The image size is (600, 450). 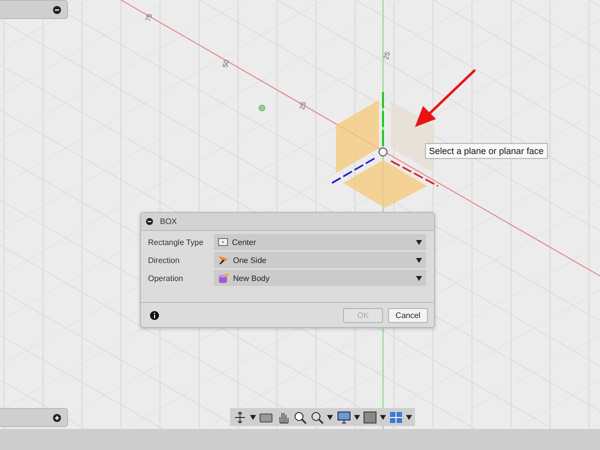 I want to click on zoom-window-icon, so click(x=317, y=417).